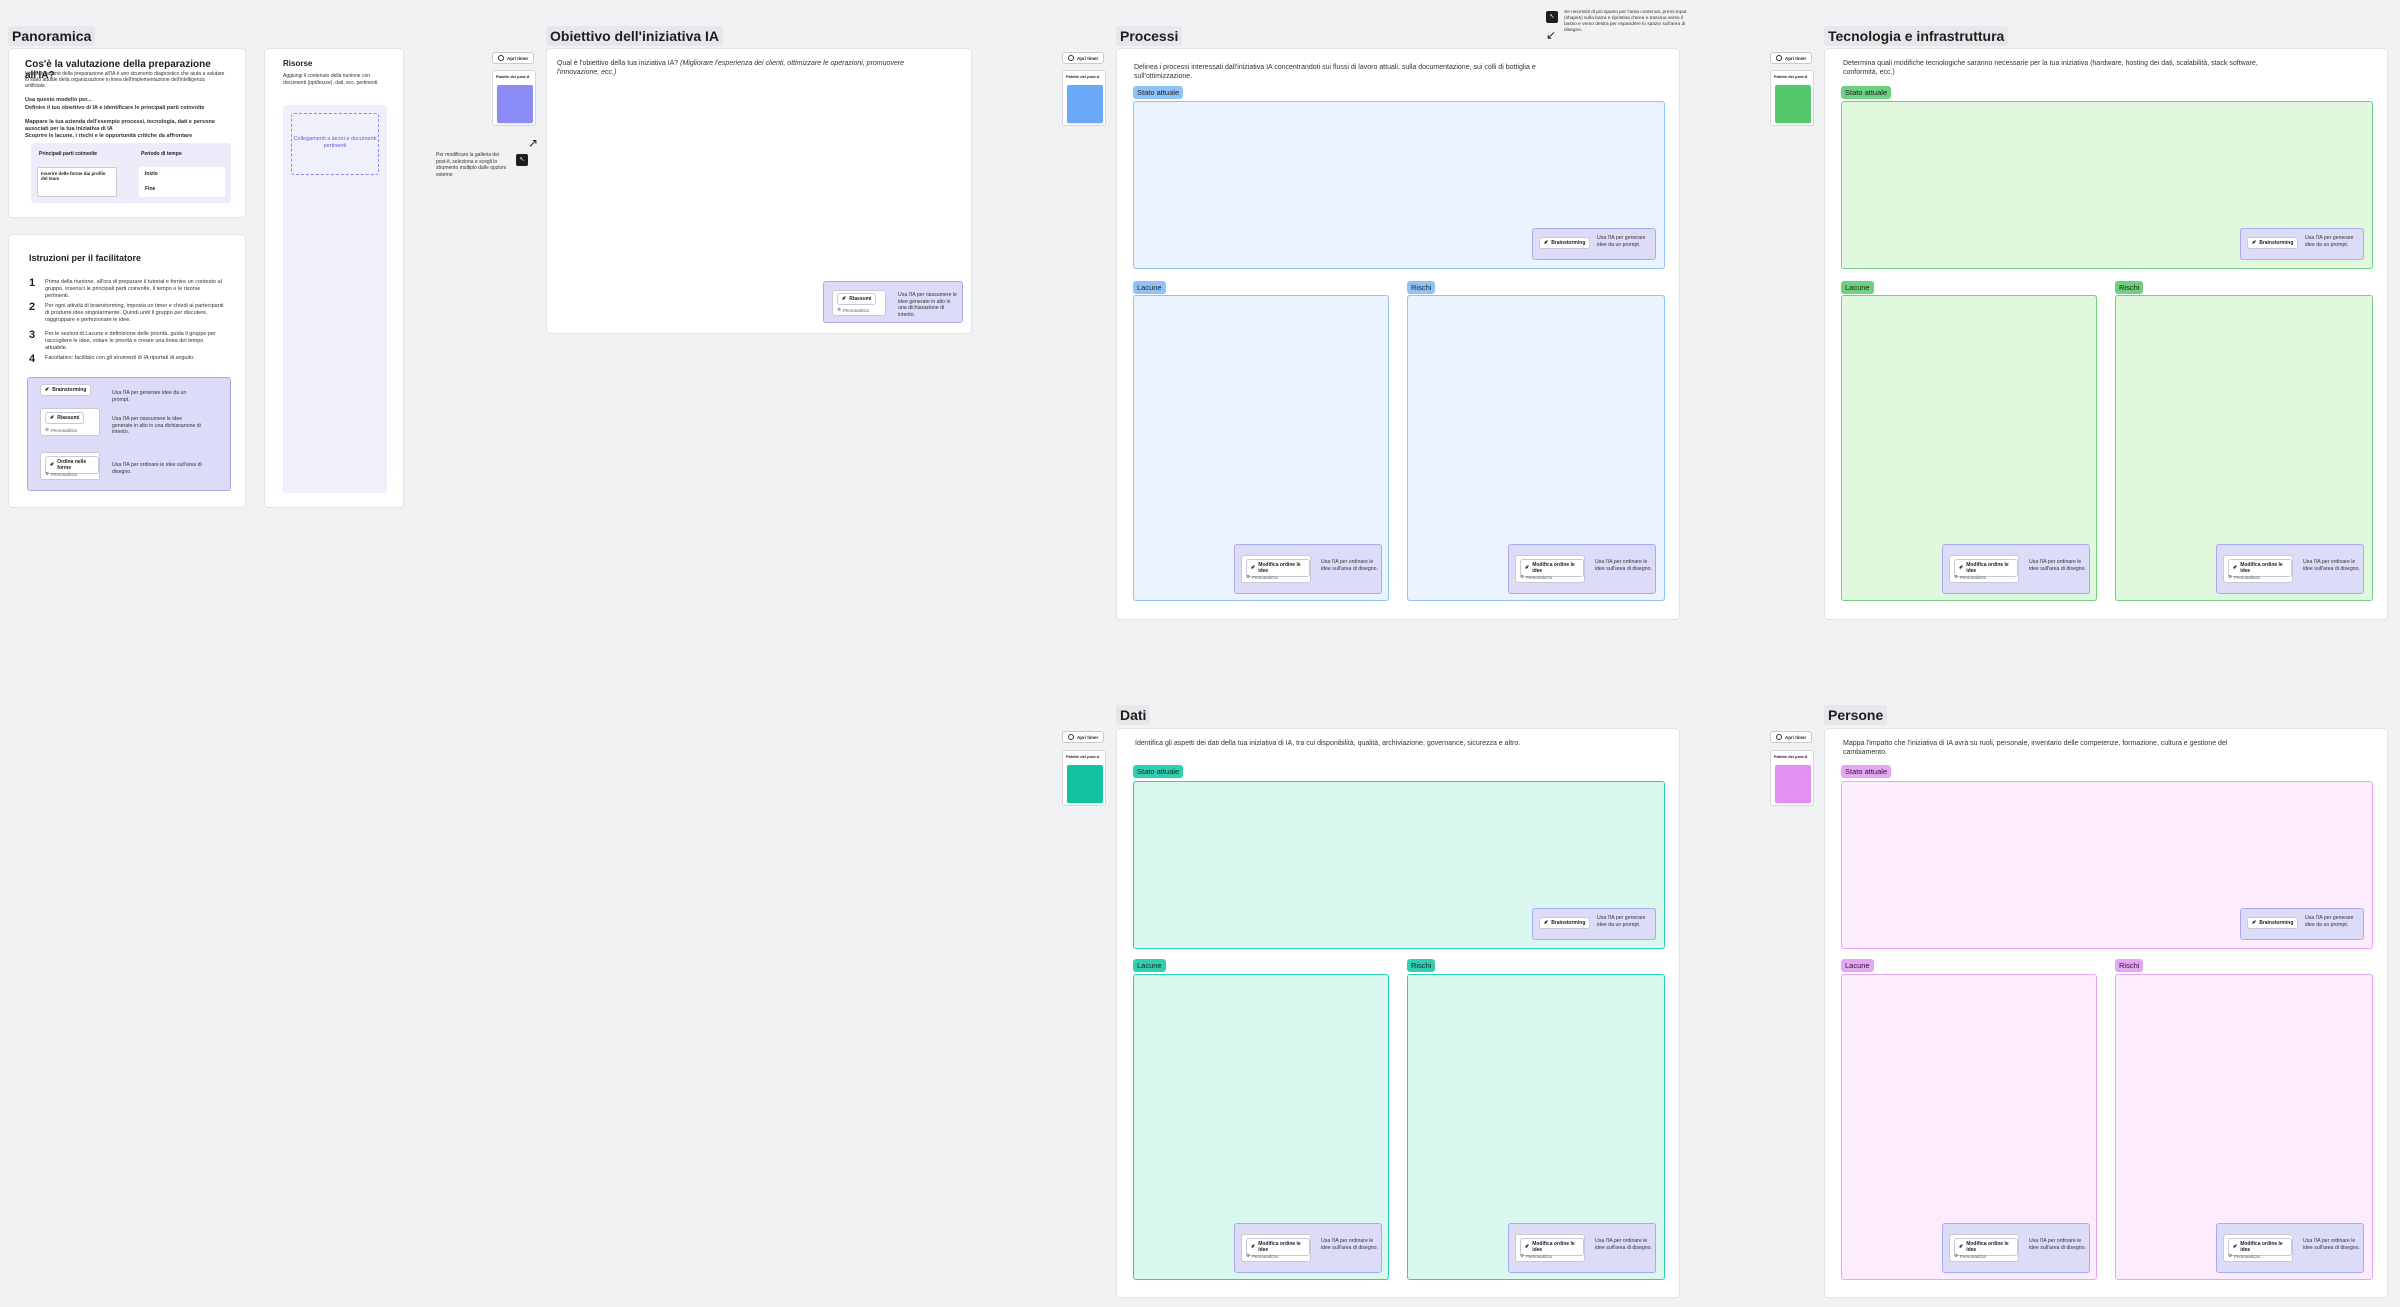 The height and width of the screenshot is (1307, 2400). Describe the element at coordinates (2329, 241) in the screenshot. I see `brainstorm-desc: Usa l'IA per generare idee da un prompt.` at that location.